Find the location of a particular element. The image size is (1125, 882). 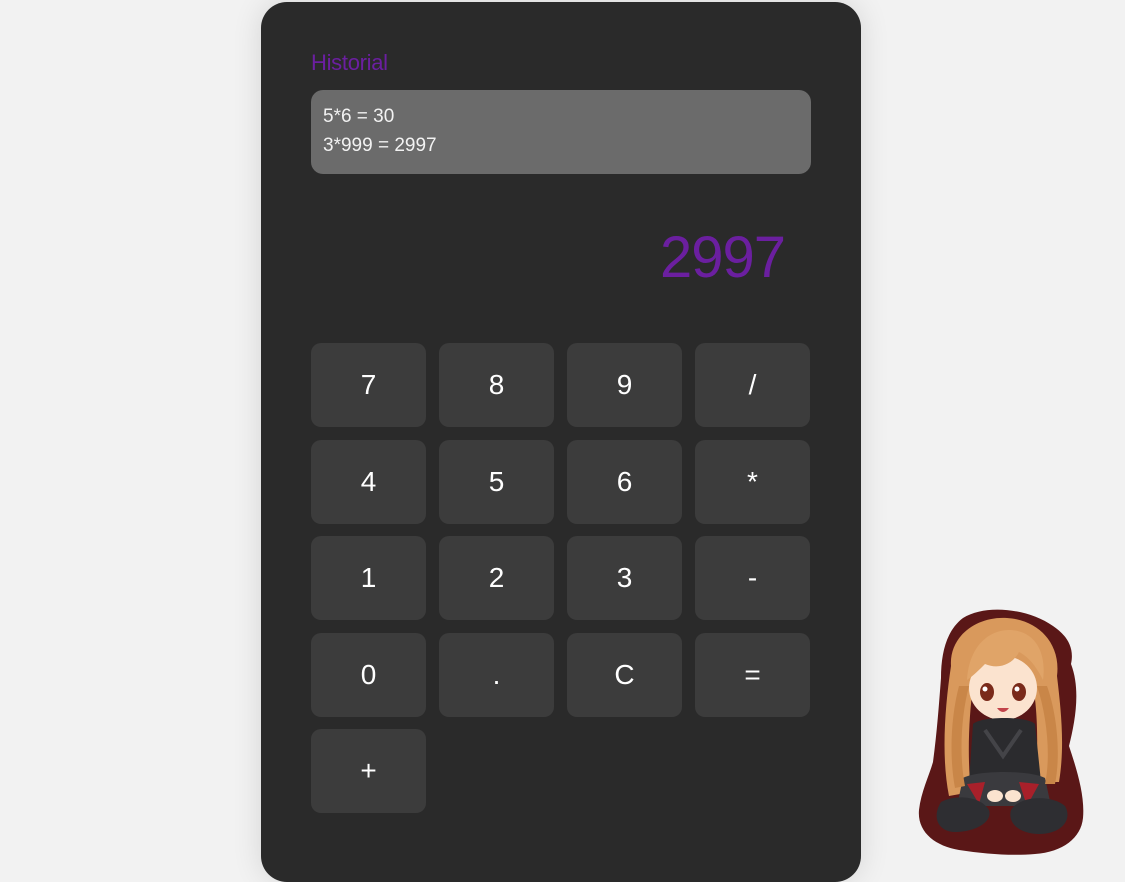

history-entry: 3*999 = 2997 is located at coordinates (380, 145).